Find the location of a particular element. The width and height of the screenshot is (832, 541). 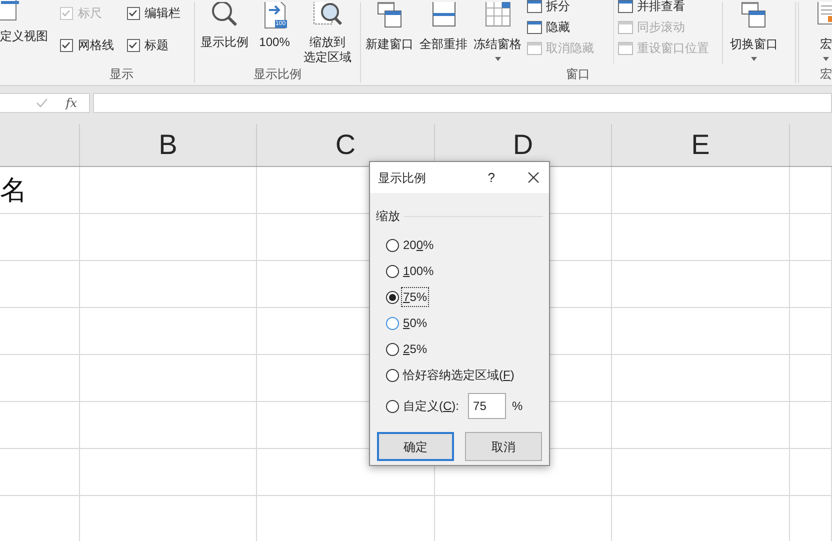

formula-input is located at coordinates (462, 103).